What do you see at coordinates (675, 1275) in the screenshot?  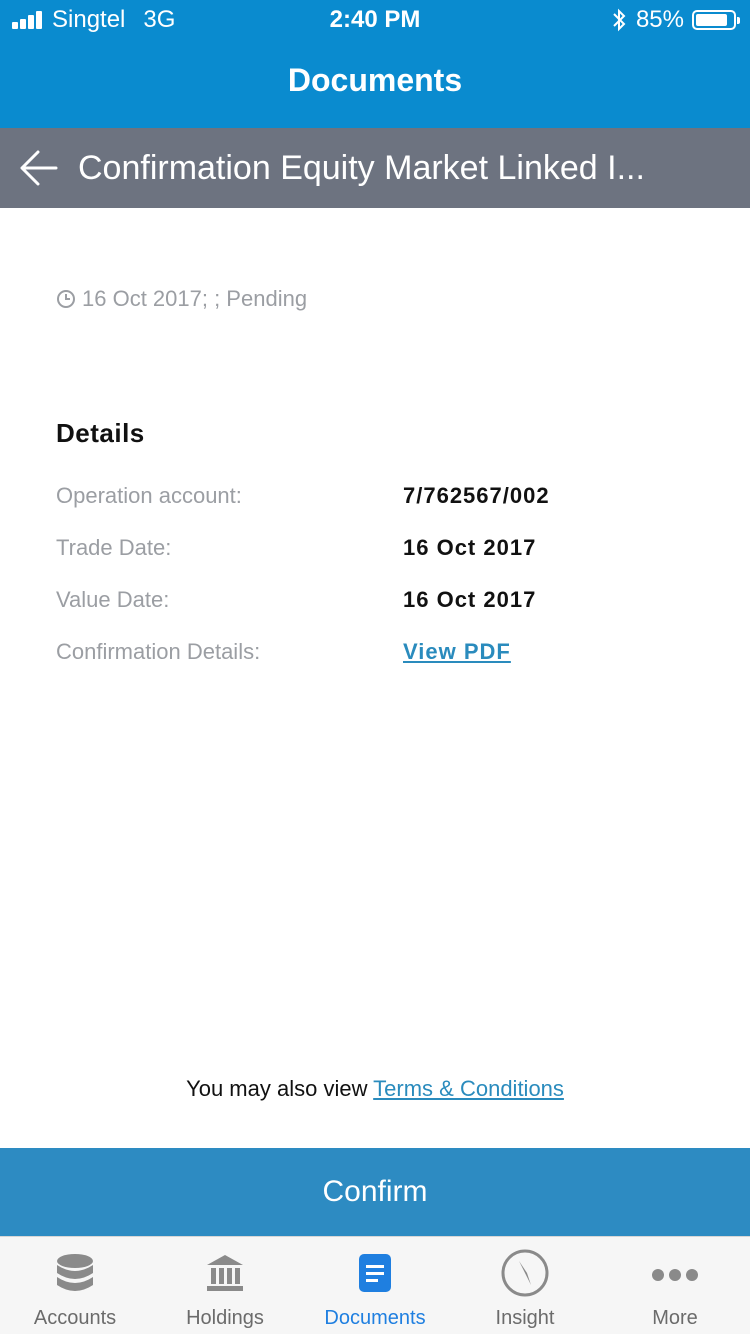 I see `more-icon` at bounding box center [675, 1275].